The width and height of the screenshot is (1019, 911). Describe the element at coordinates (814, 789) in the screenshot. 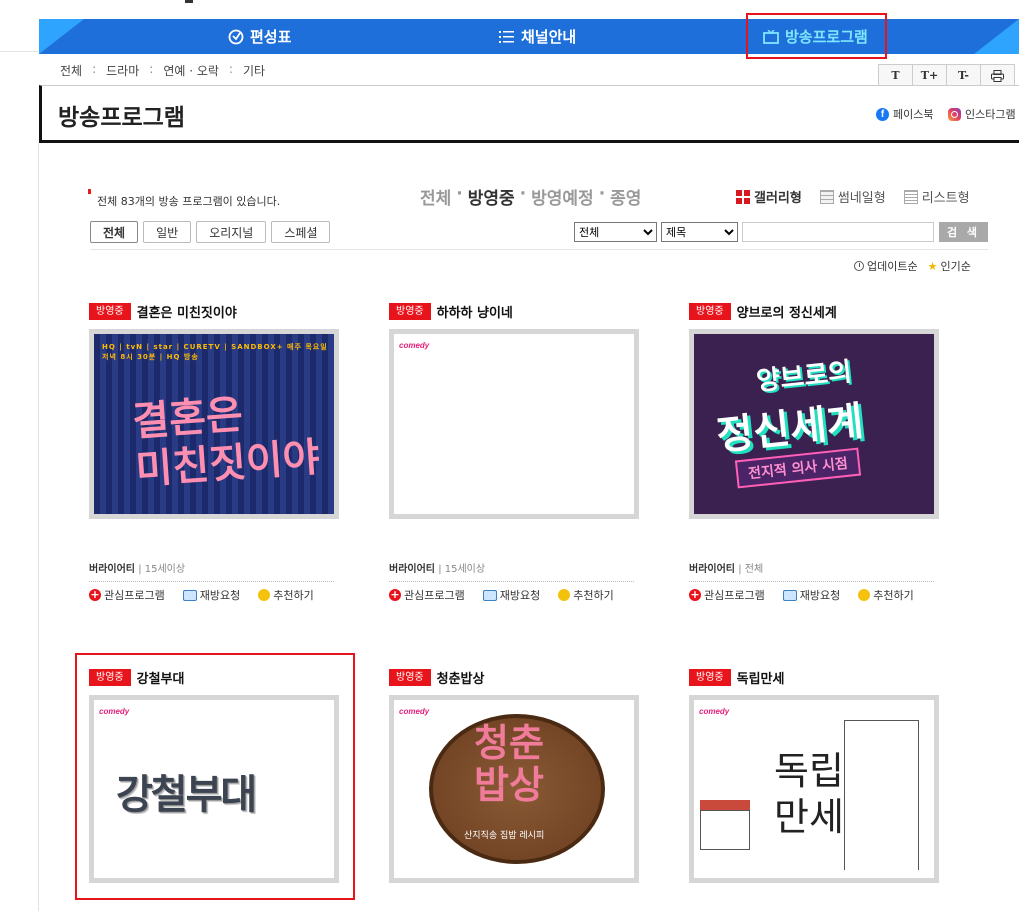

I see `program-thumbnail: comedy 독립 만세` at that location.